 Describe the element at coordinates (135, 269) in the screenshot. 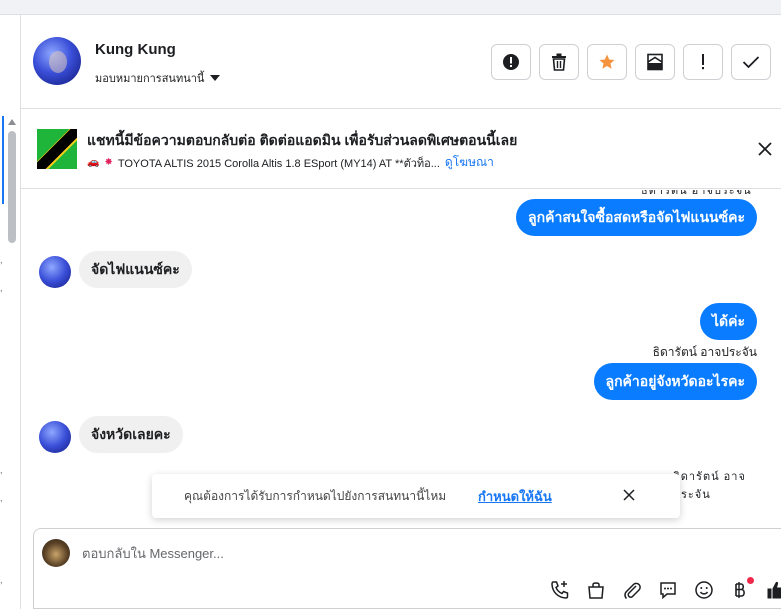

I see `message-bubble-incoming: จัดไฟแนนซ์คะ` at that location.